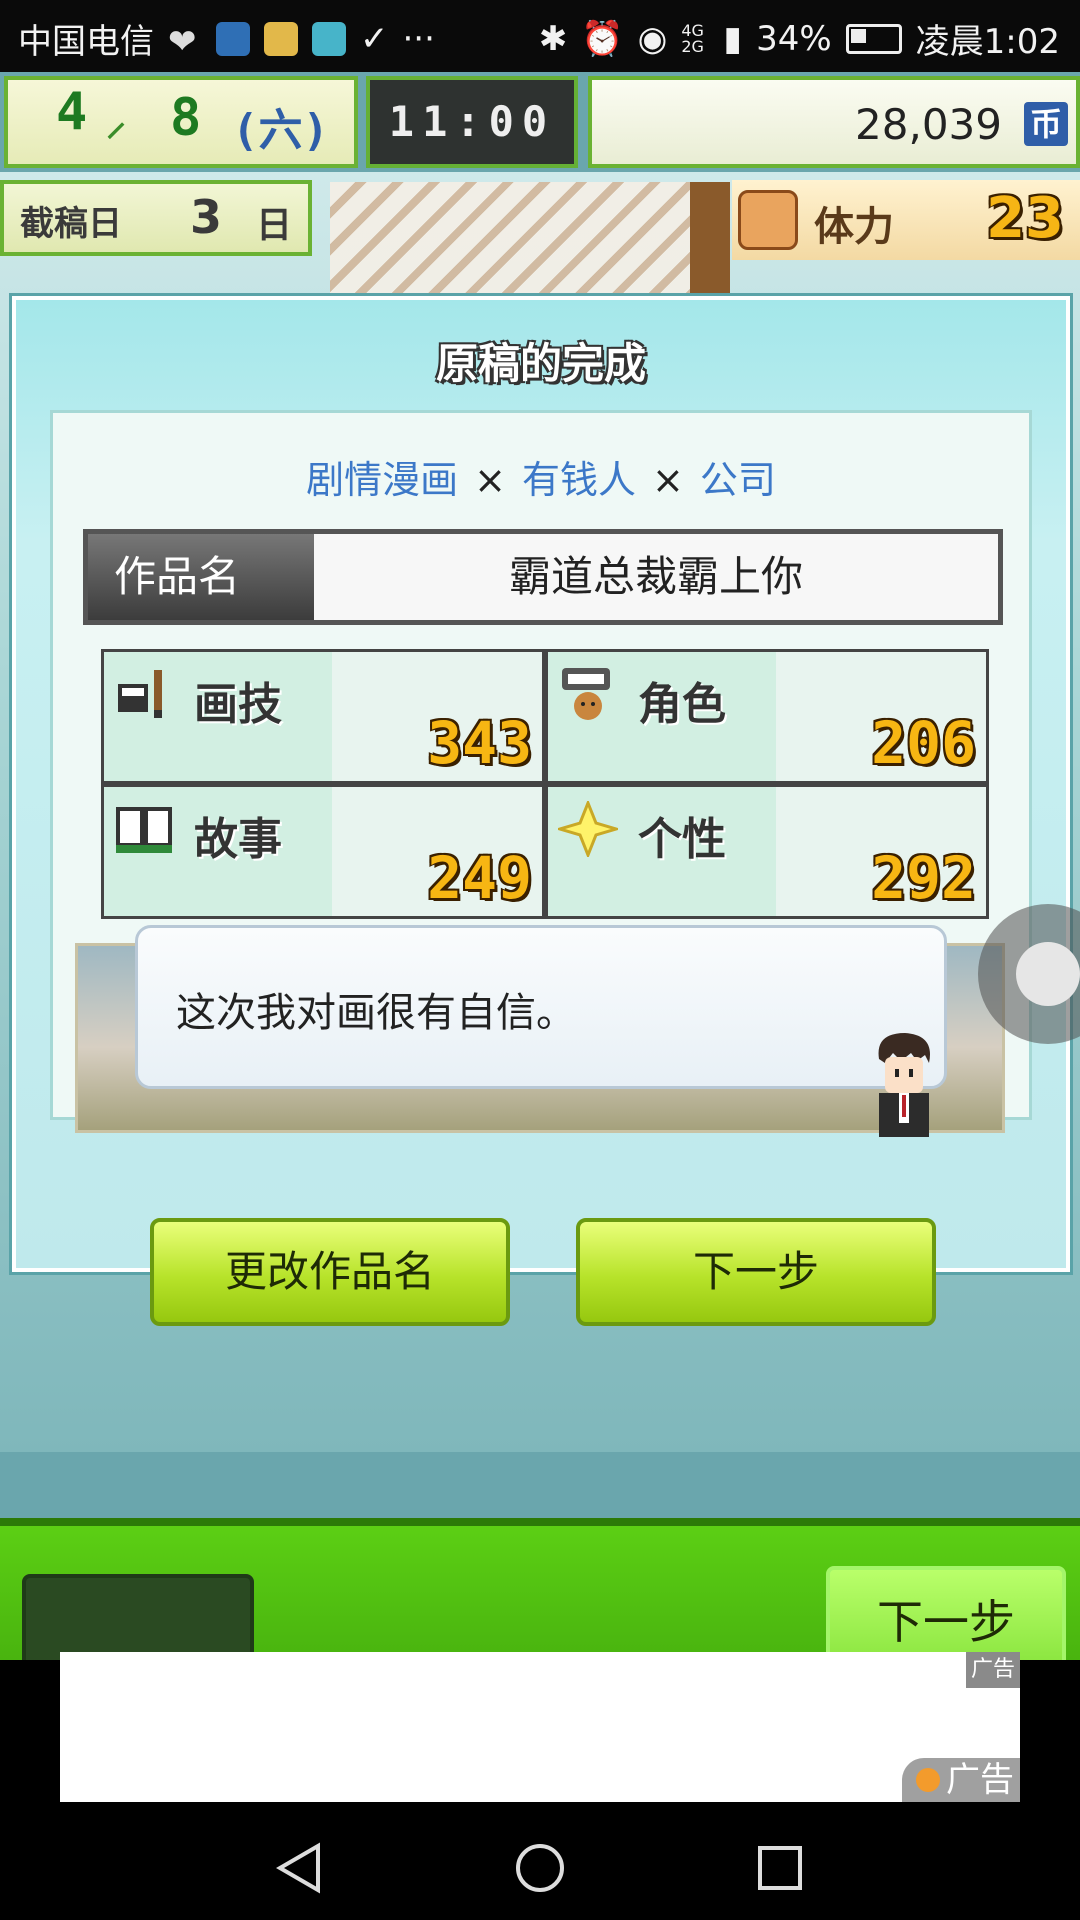 The height and width of the screenshot is (1920, 1080). What do you see at coordinates (238, 839) in the screenshot?
I see `stat-story-label: 故事` at bounding box center [238, 839].